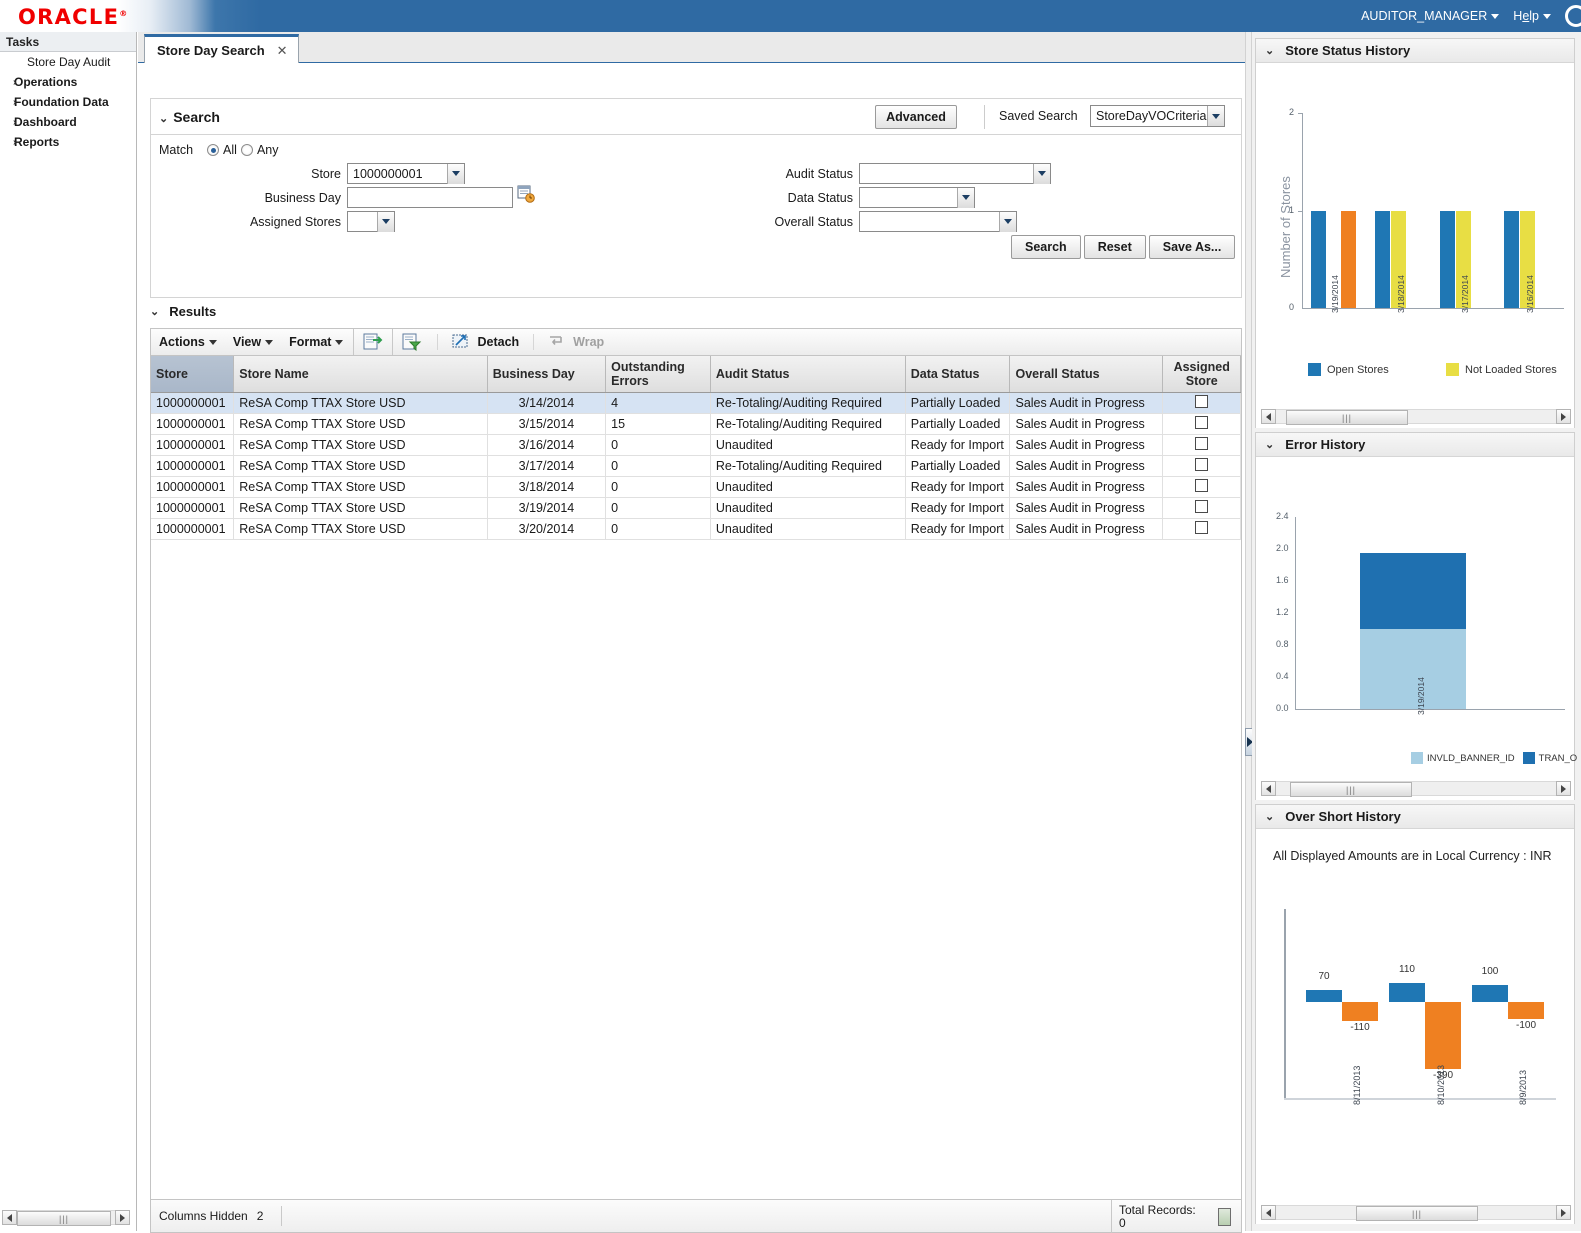 The width and height of the screenshot is (1581, 1233). Describe the element at coordinates (917, 197) in the screenshot. I see `data-status-select` at that location.